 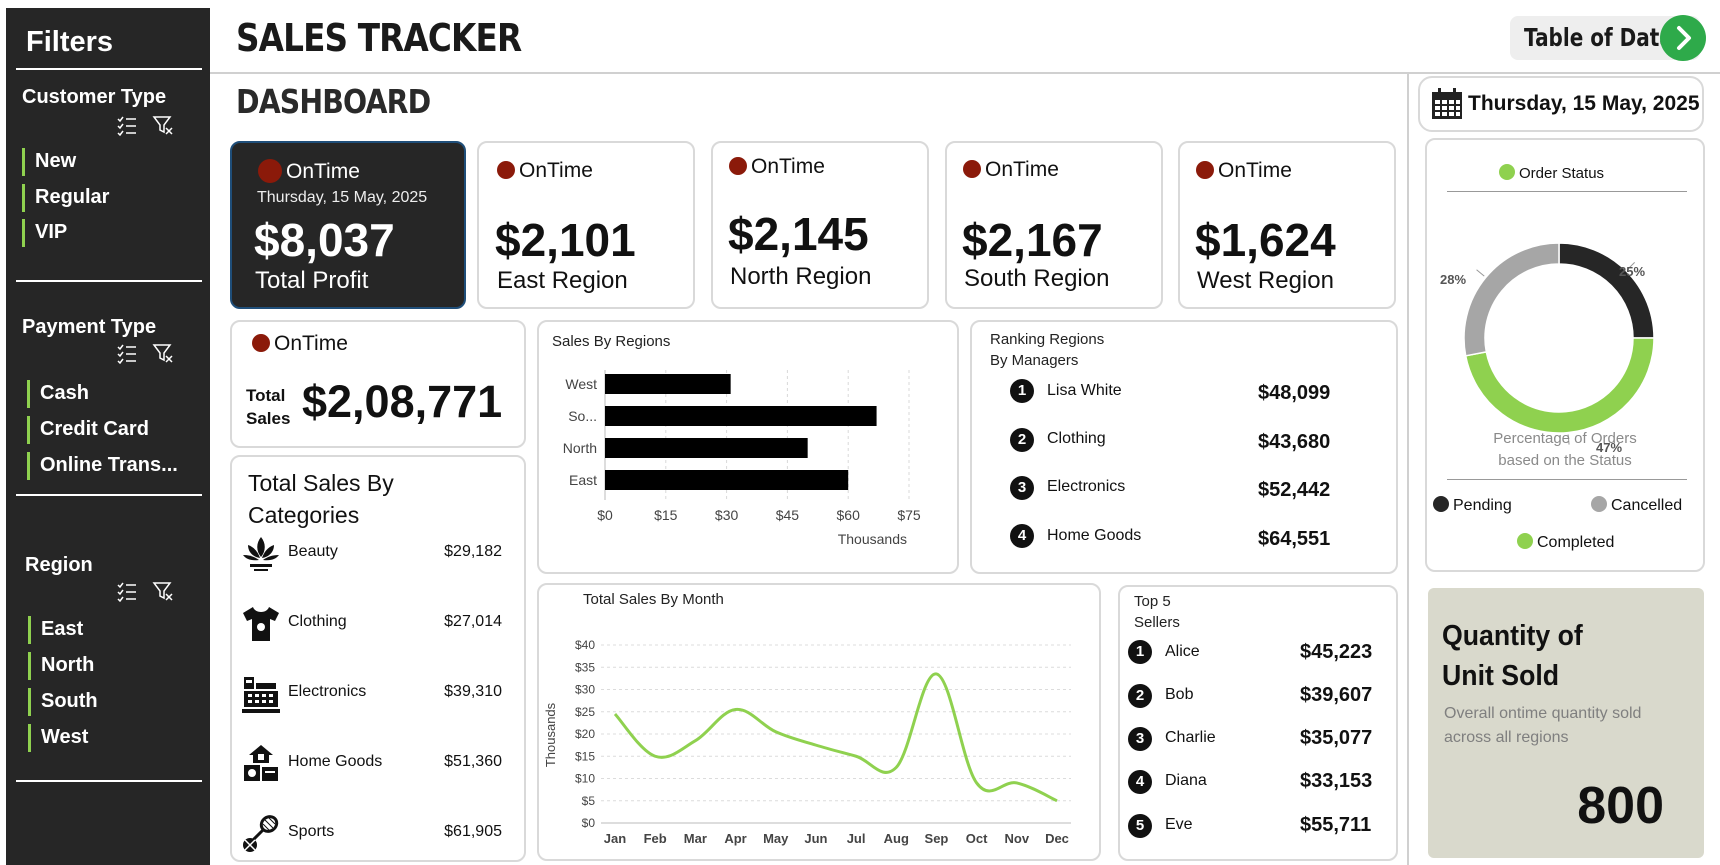 What do you see at coordinates (378, 553) in the screenshot?
I see `category-row: Beauty $29,182` at bounding box center [378, 553].